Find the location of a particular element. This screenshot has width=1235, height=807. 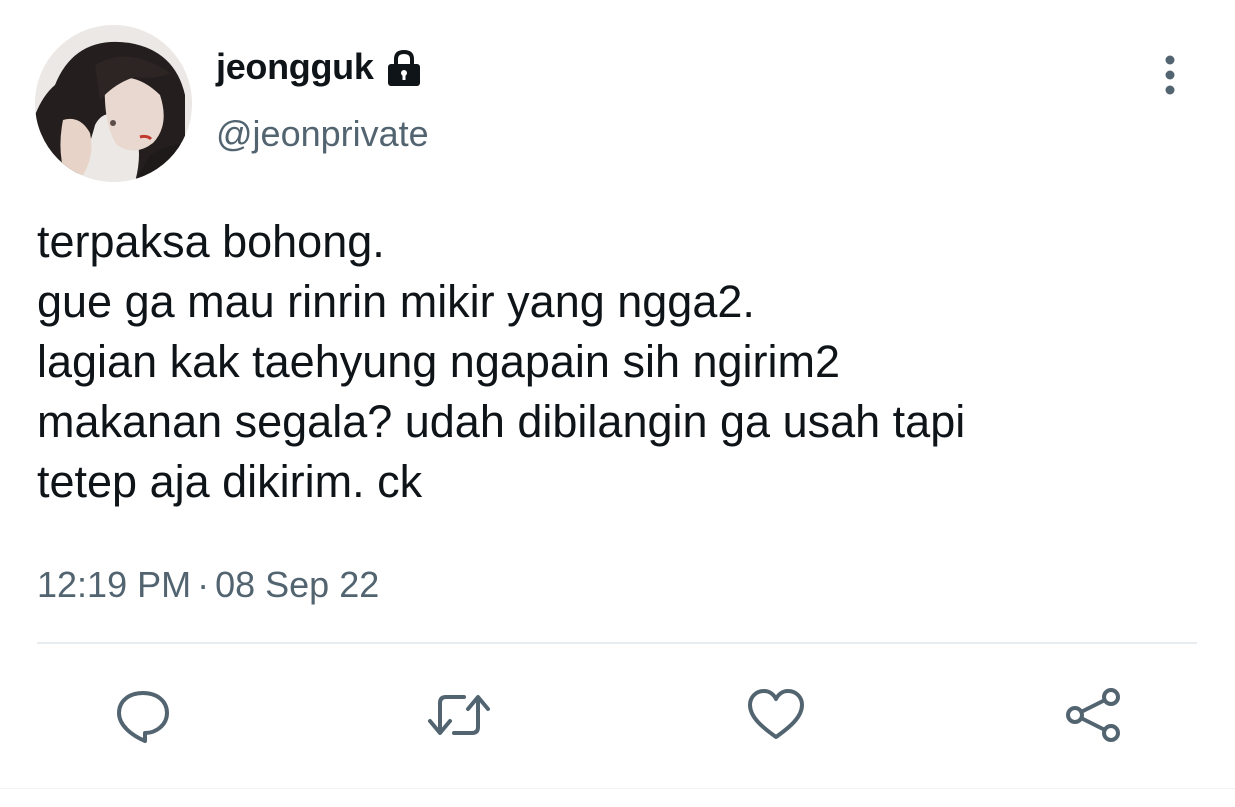

heart-icon is located at coordinates (776, 714).